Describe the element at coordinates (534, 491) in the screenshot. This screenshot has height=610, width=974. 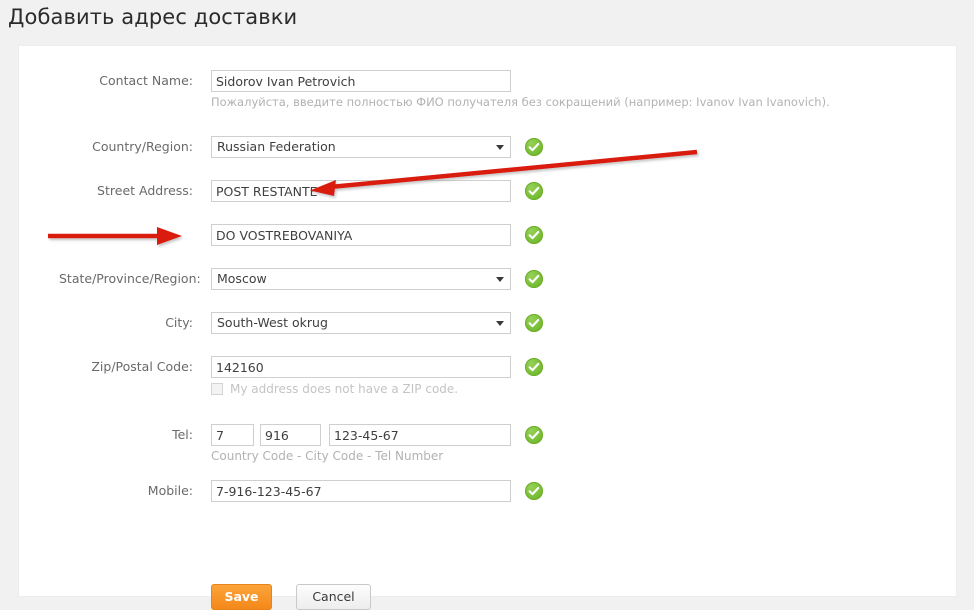
I see `validation-check-icon-mobile` at that location.